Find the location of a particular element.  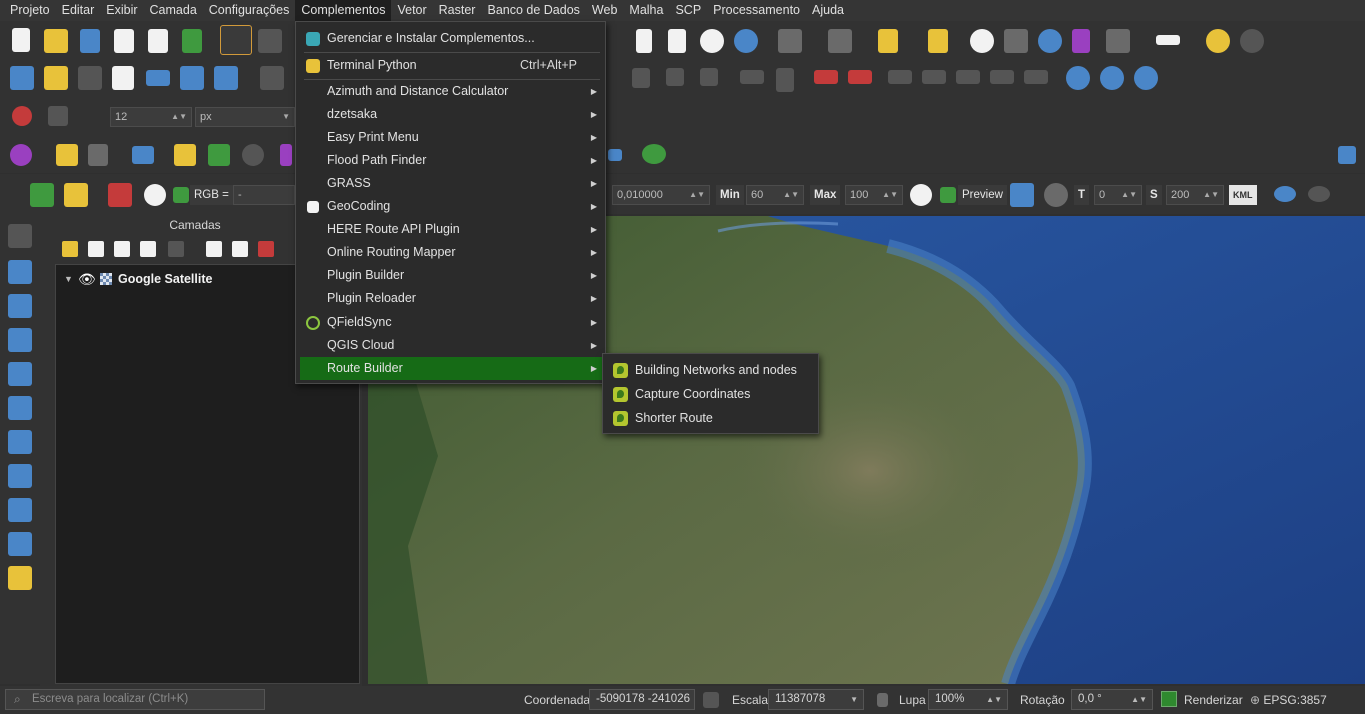

redo-icon is located at coordinates (709, 77).